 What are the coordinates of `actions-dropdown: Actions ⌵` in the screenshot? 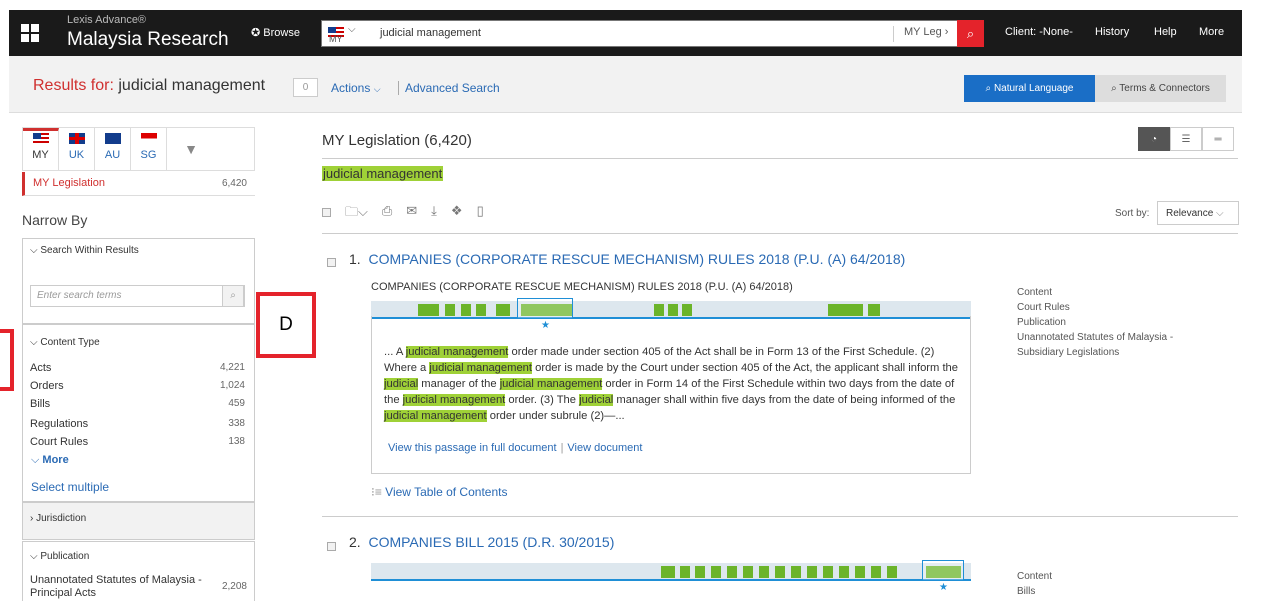 It's located at (356, 88).